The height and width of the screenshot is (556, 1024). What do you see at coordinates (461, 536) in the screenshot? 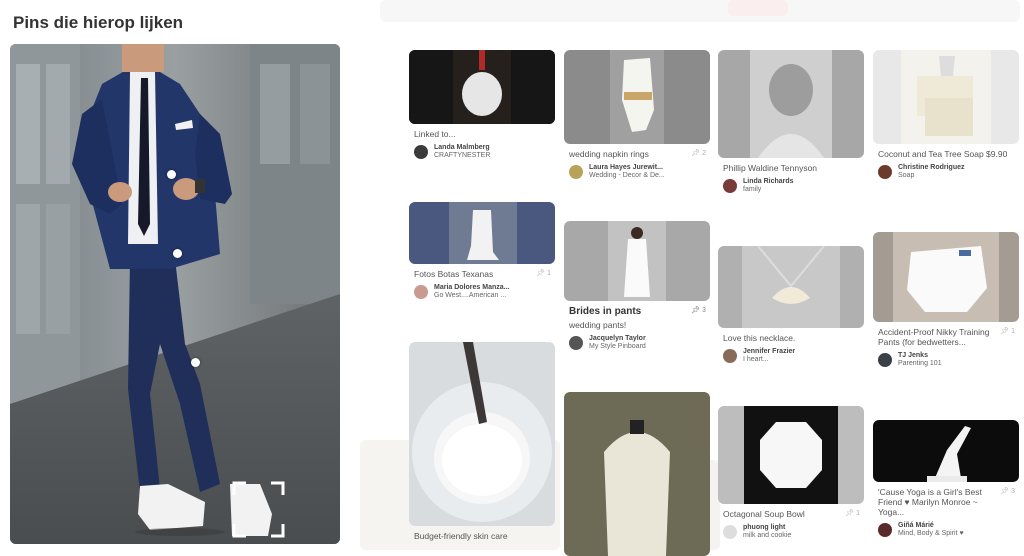
I see `pin-caption: Budget-friendly skin care` at bounding box center [461, 536].